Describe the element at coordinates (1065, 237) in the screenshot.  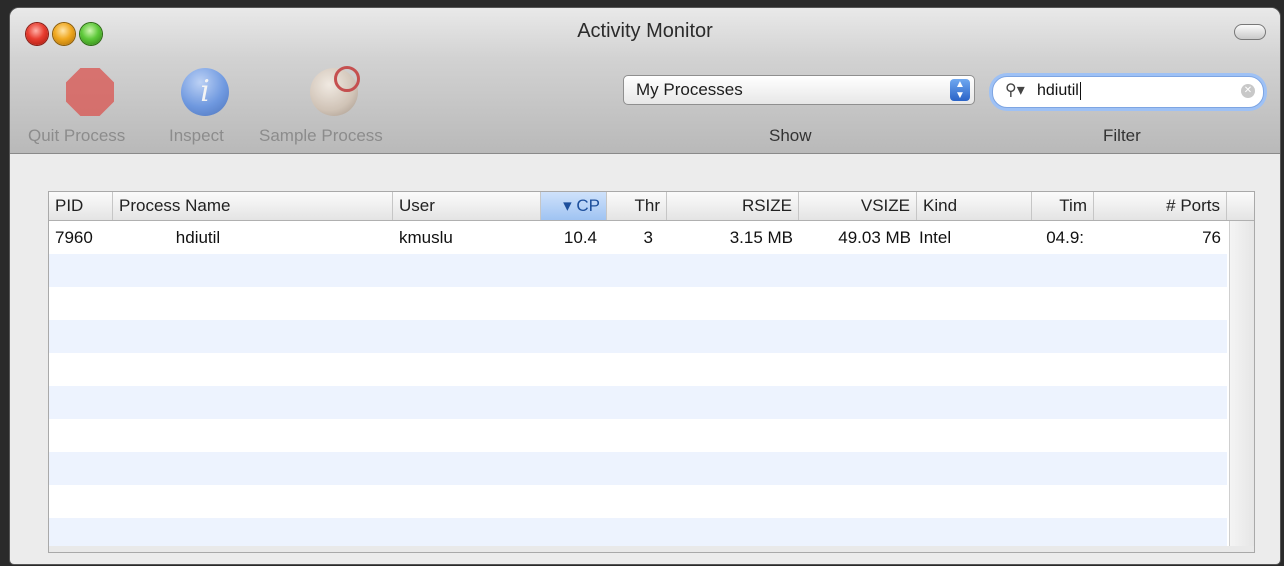
I see `cell-time: 04.9:` at that location.